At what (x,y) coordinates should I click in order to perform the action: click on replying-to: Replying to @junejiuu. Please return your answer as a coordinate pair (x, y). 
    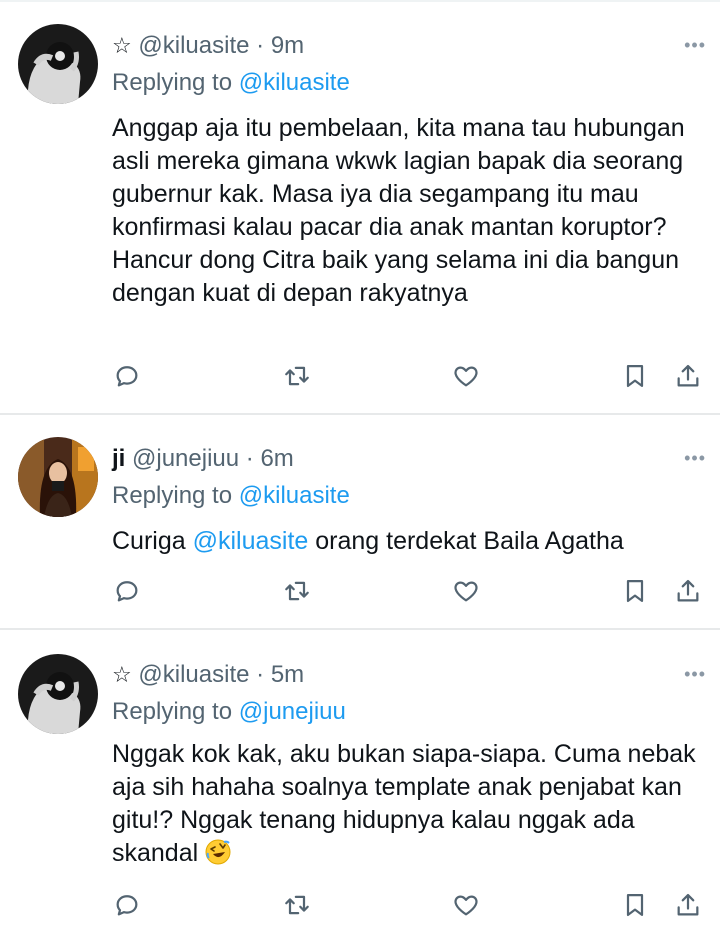
    Looking at the image, I should click on (229, 712).